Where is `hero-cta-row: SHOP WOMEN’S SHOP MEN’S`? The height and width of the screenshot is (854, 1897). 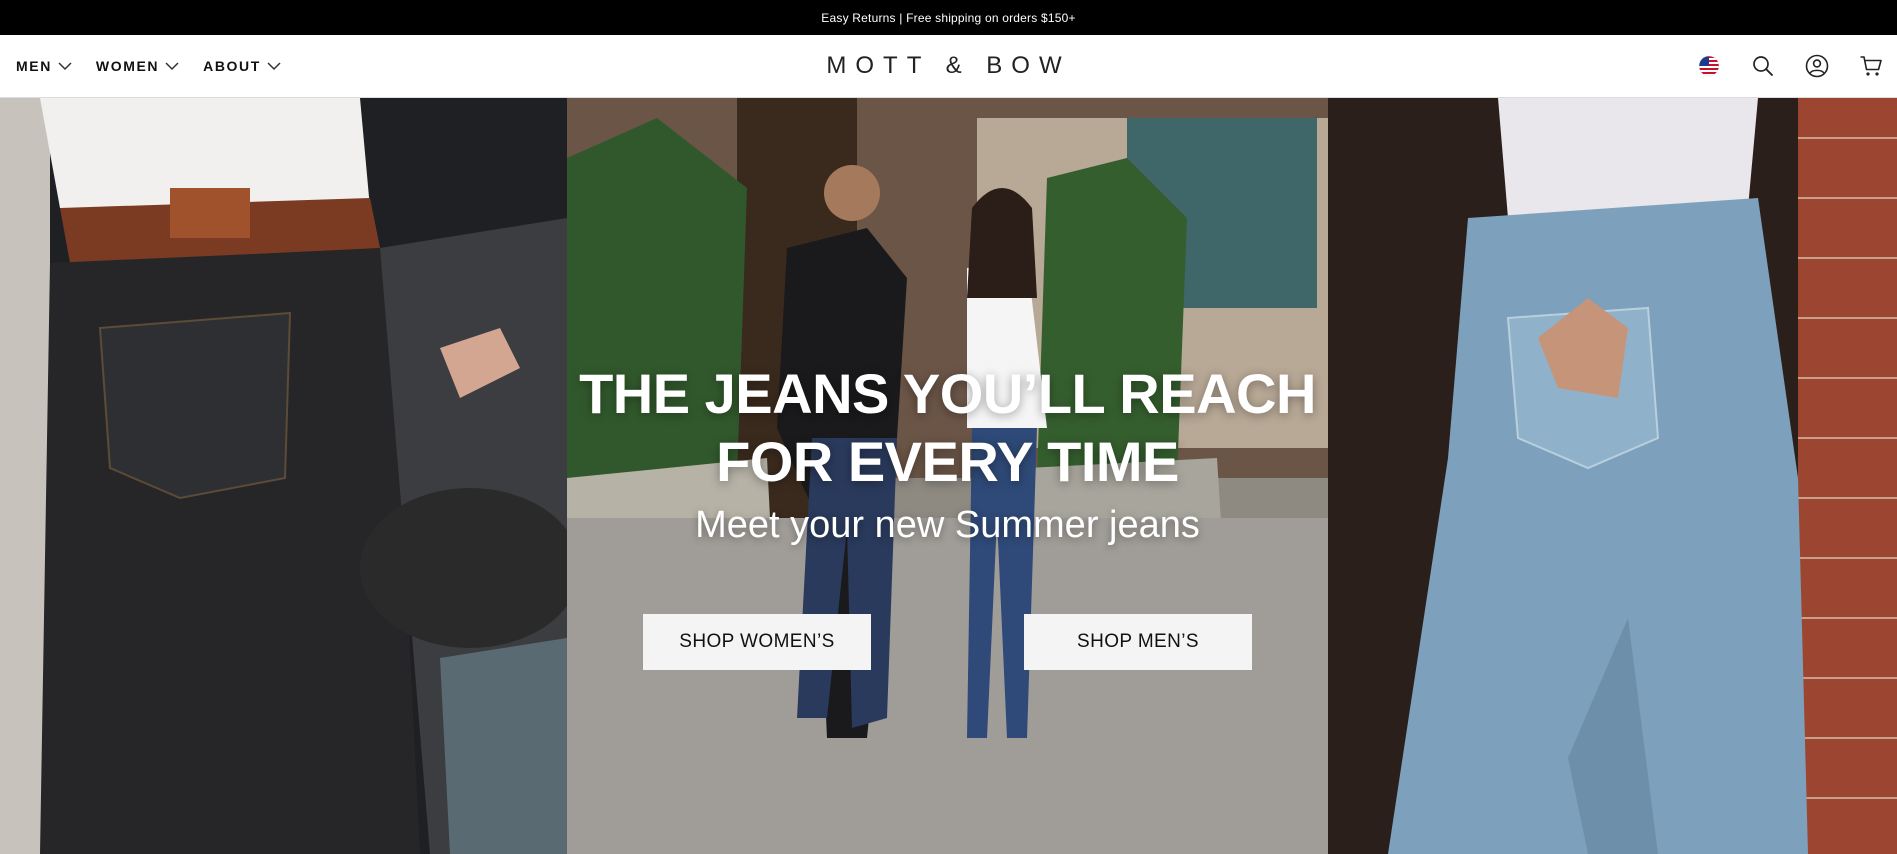
hero-cta-row: SHOP WOMEN’S SHOP MEN’S is located at coordinates (947, 642).